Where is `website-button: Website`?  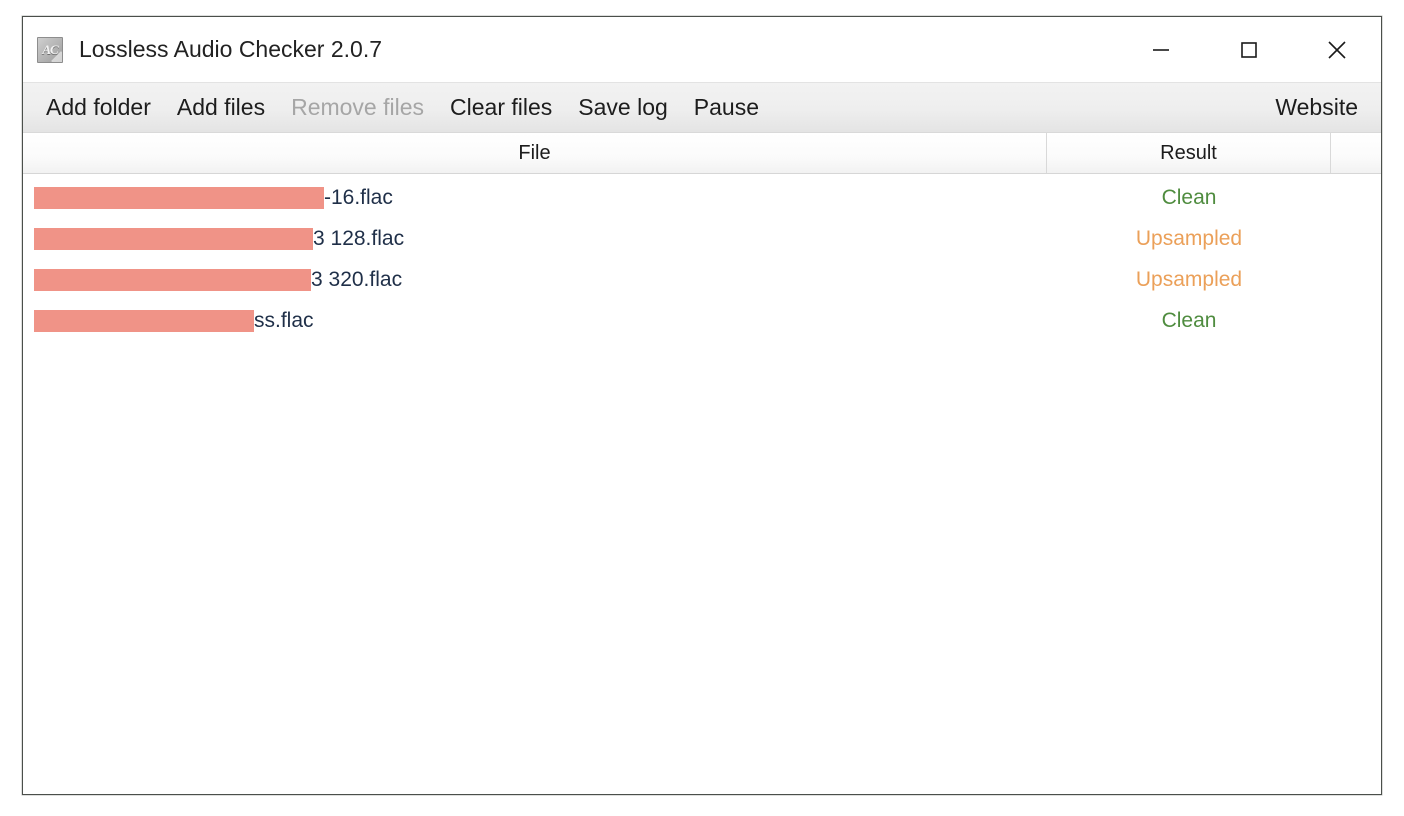
website-button: Website is located at coordinates (1316, 107).